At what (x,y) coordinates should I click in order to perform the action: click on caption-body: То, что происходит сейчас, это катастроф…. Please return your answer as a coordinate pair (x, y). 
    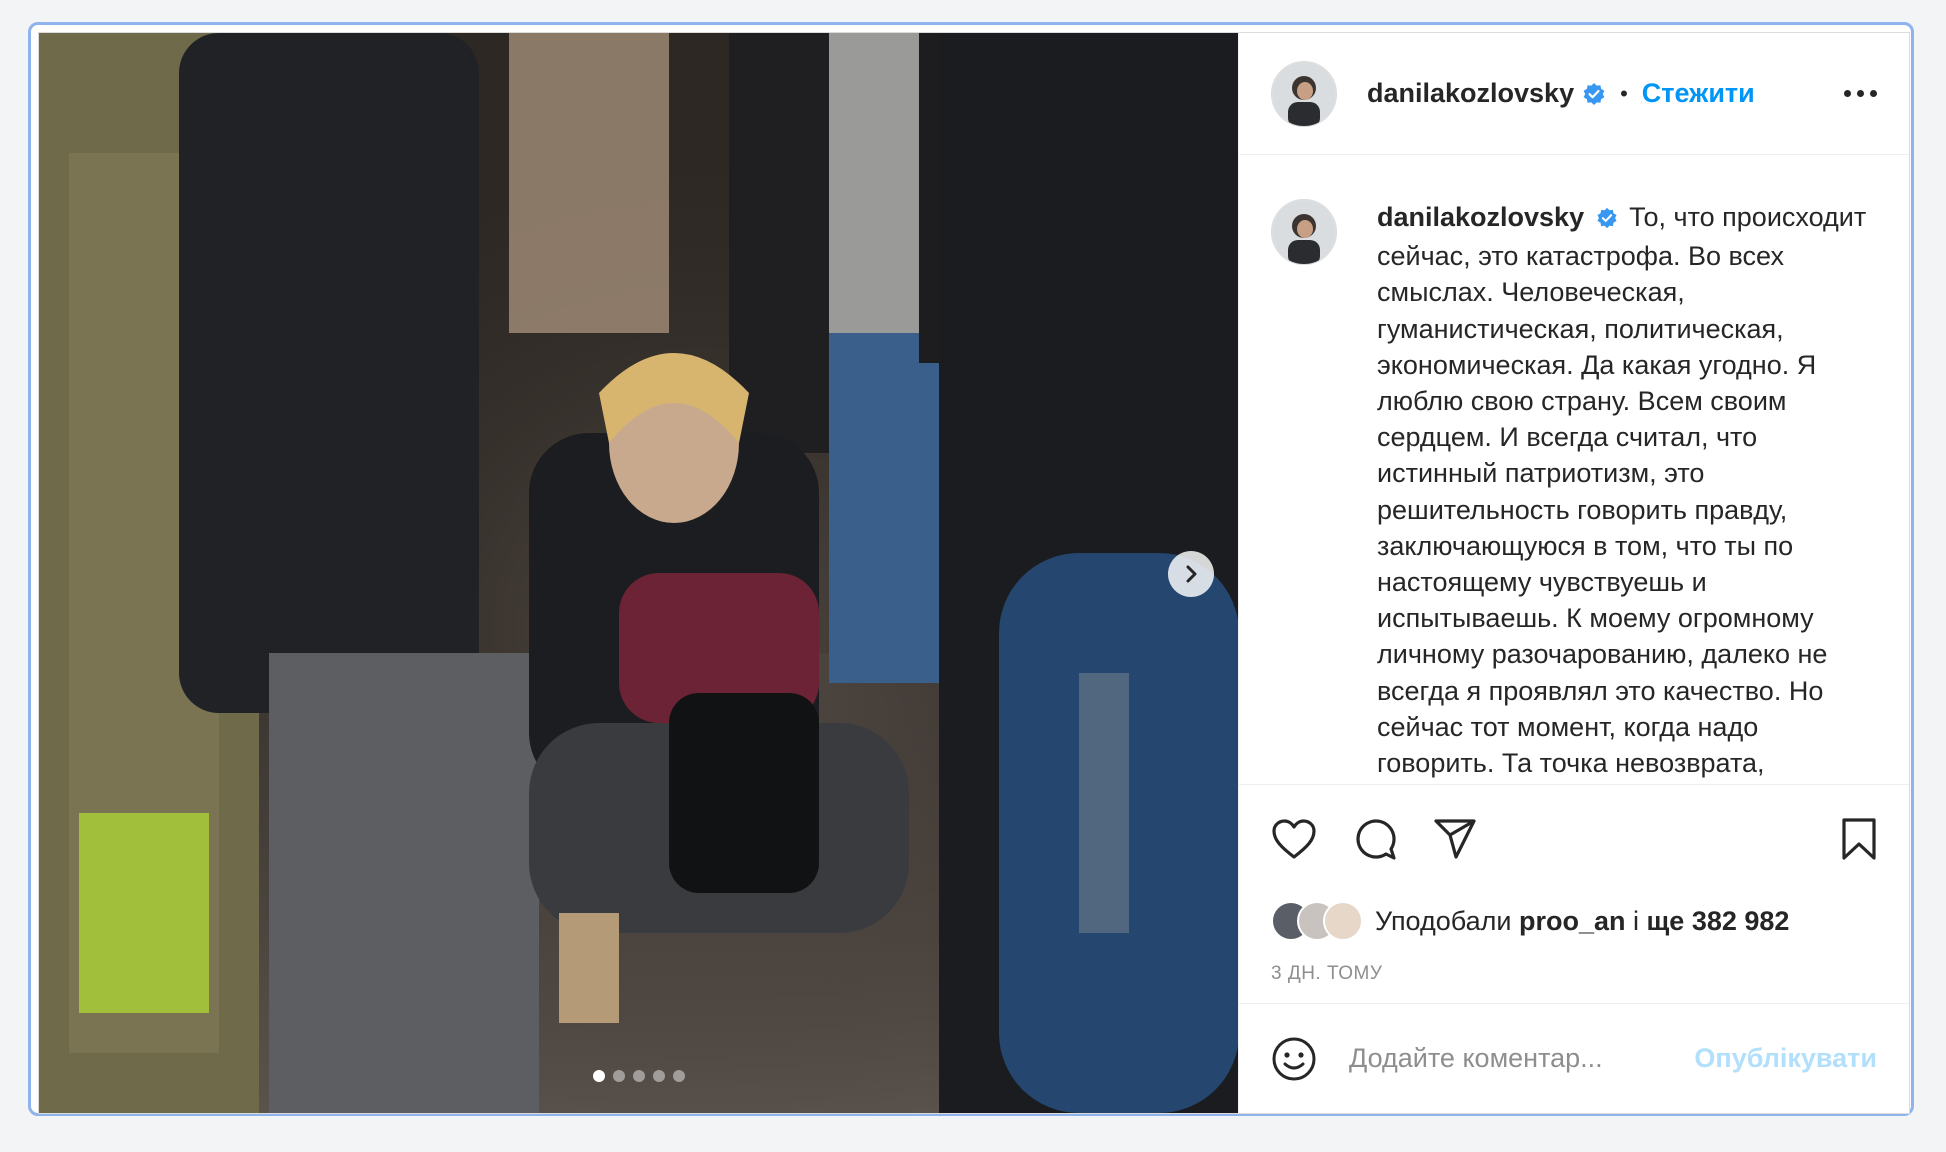
    Looking at the image, I should click on (1622, 490).